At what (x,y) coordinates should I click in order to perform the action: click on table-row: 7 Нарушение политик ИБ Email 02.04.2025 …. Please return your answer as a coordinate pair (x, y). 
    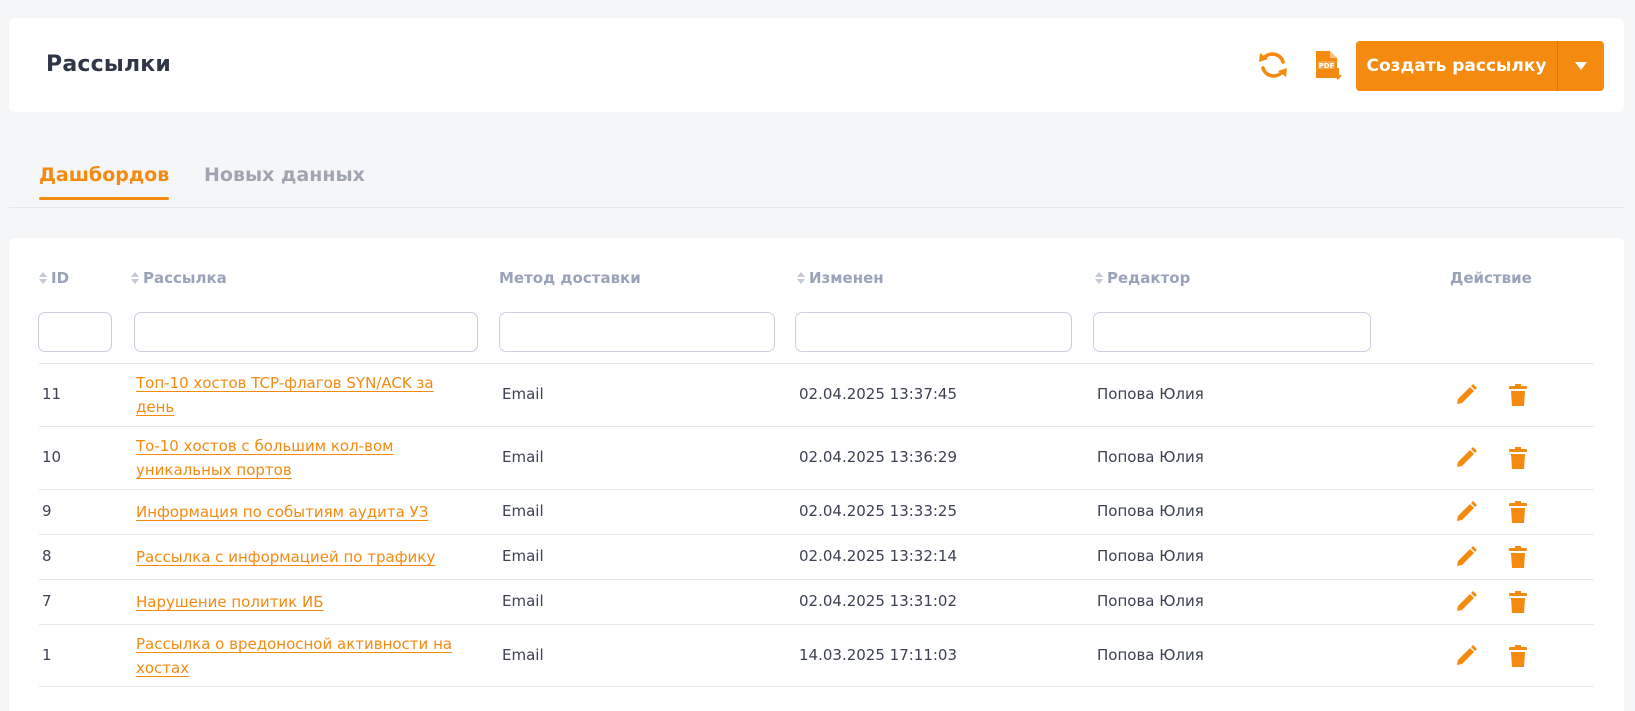
    Looking at the image, I should click on (816, 601).